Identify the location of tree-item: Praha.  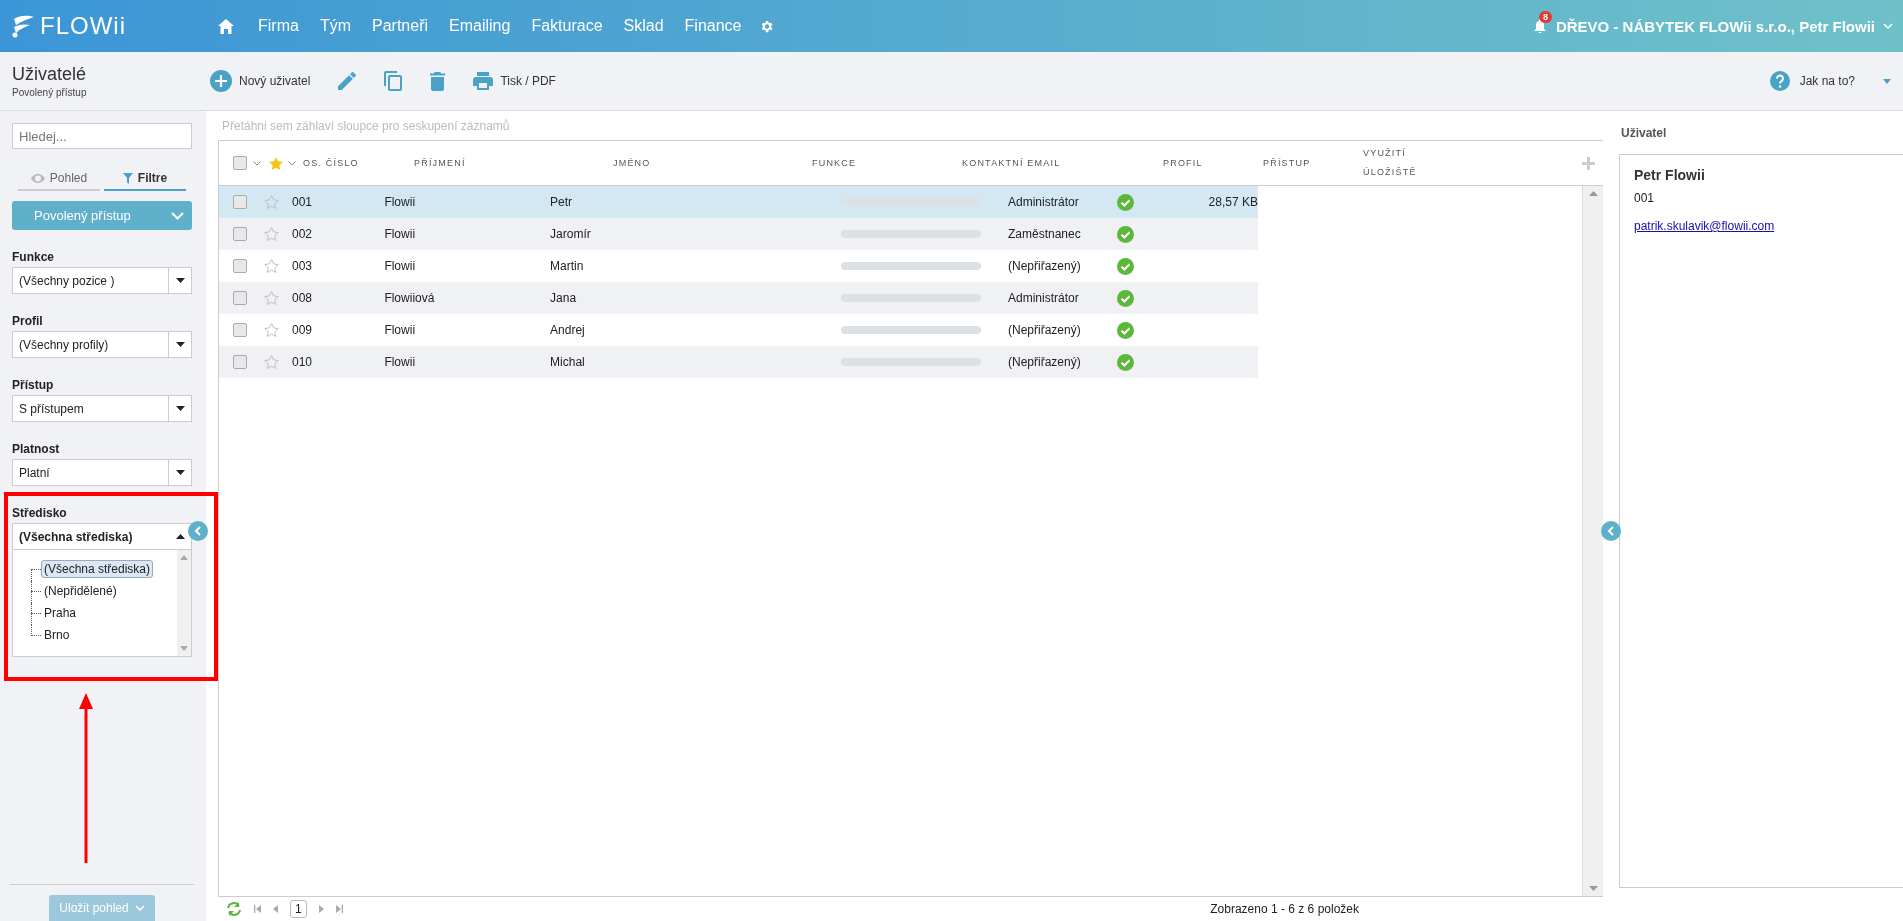
(60, 613).